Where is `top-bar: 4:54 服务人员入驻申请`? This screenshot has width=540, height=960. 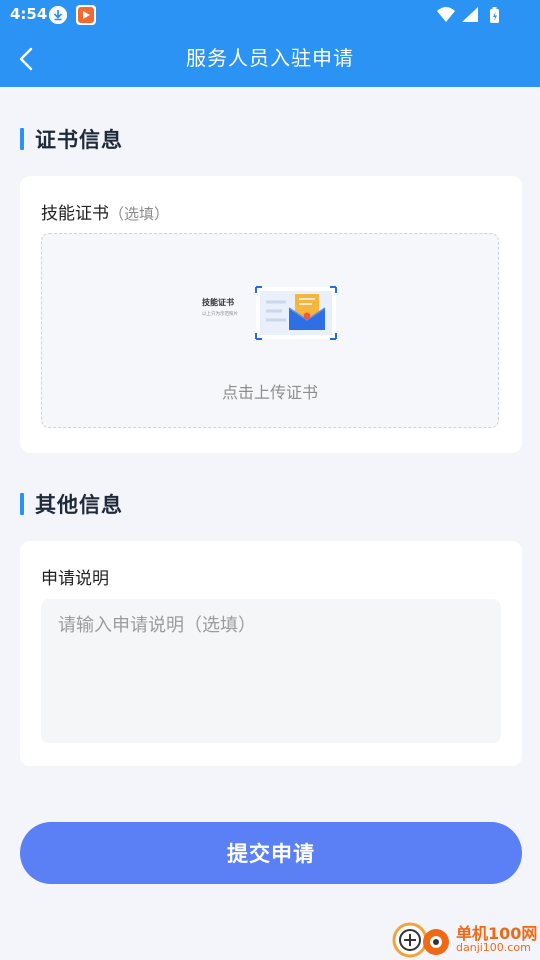 top-bar: 4:54 服务人员入驻申请 is located at coordinates (270, 43).